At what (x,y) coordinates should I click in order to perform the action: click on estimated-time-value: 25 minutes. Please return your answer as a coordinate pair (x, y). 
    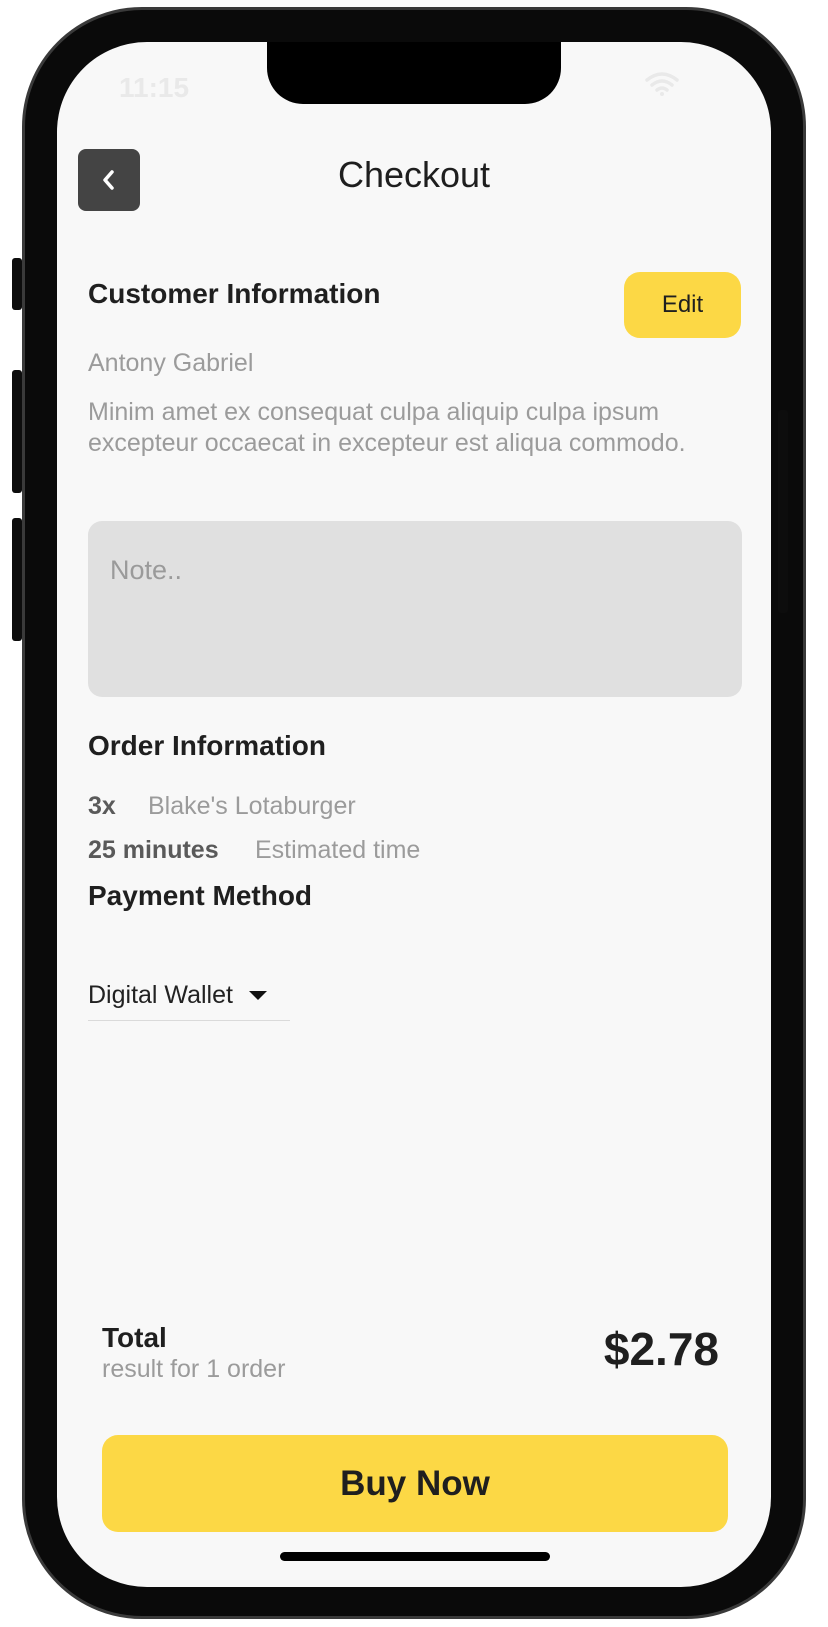
    Looking at the image, I should click on (153, 850).